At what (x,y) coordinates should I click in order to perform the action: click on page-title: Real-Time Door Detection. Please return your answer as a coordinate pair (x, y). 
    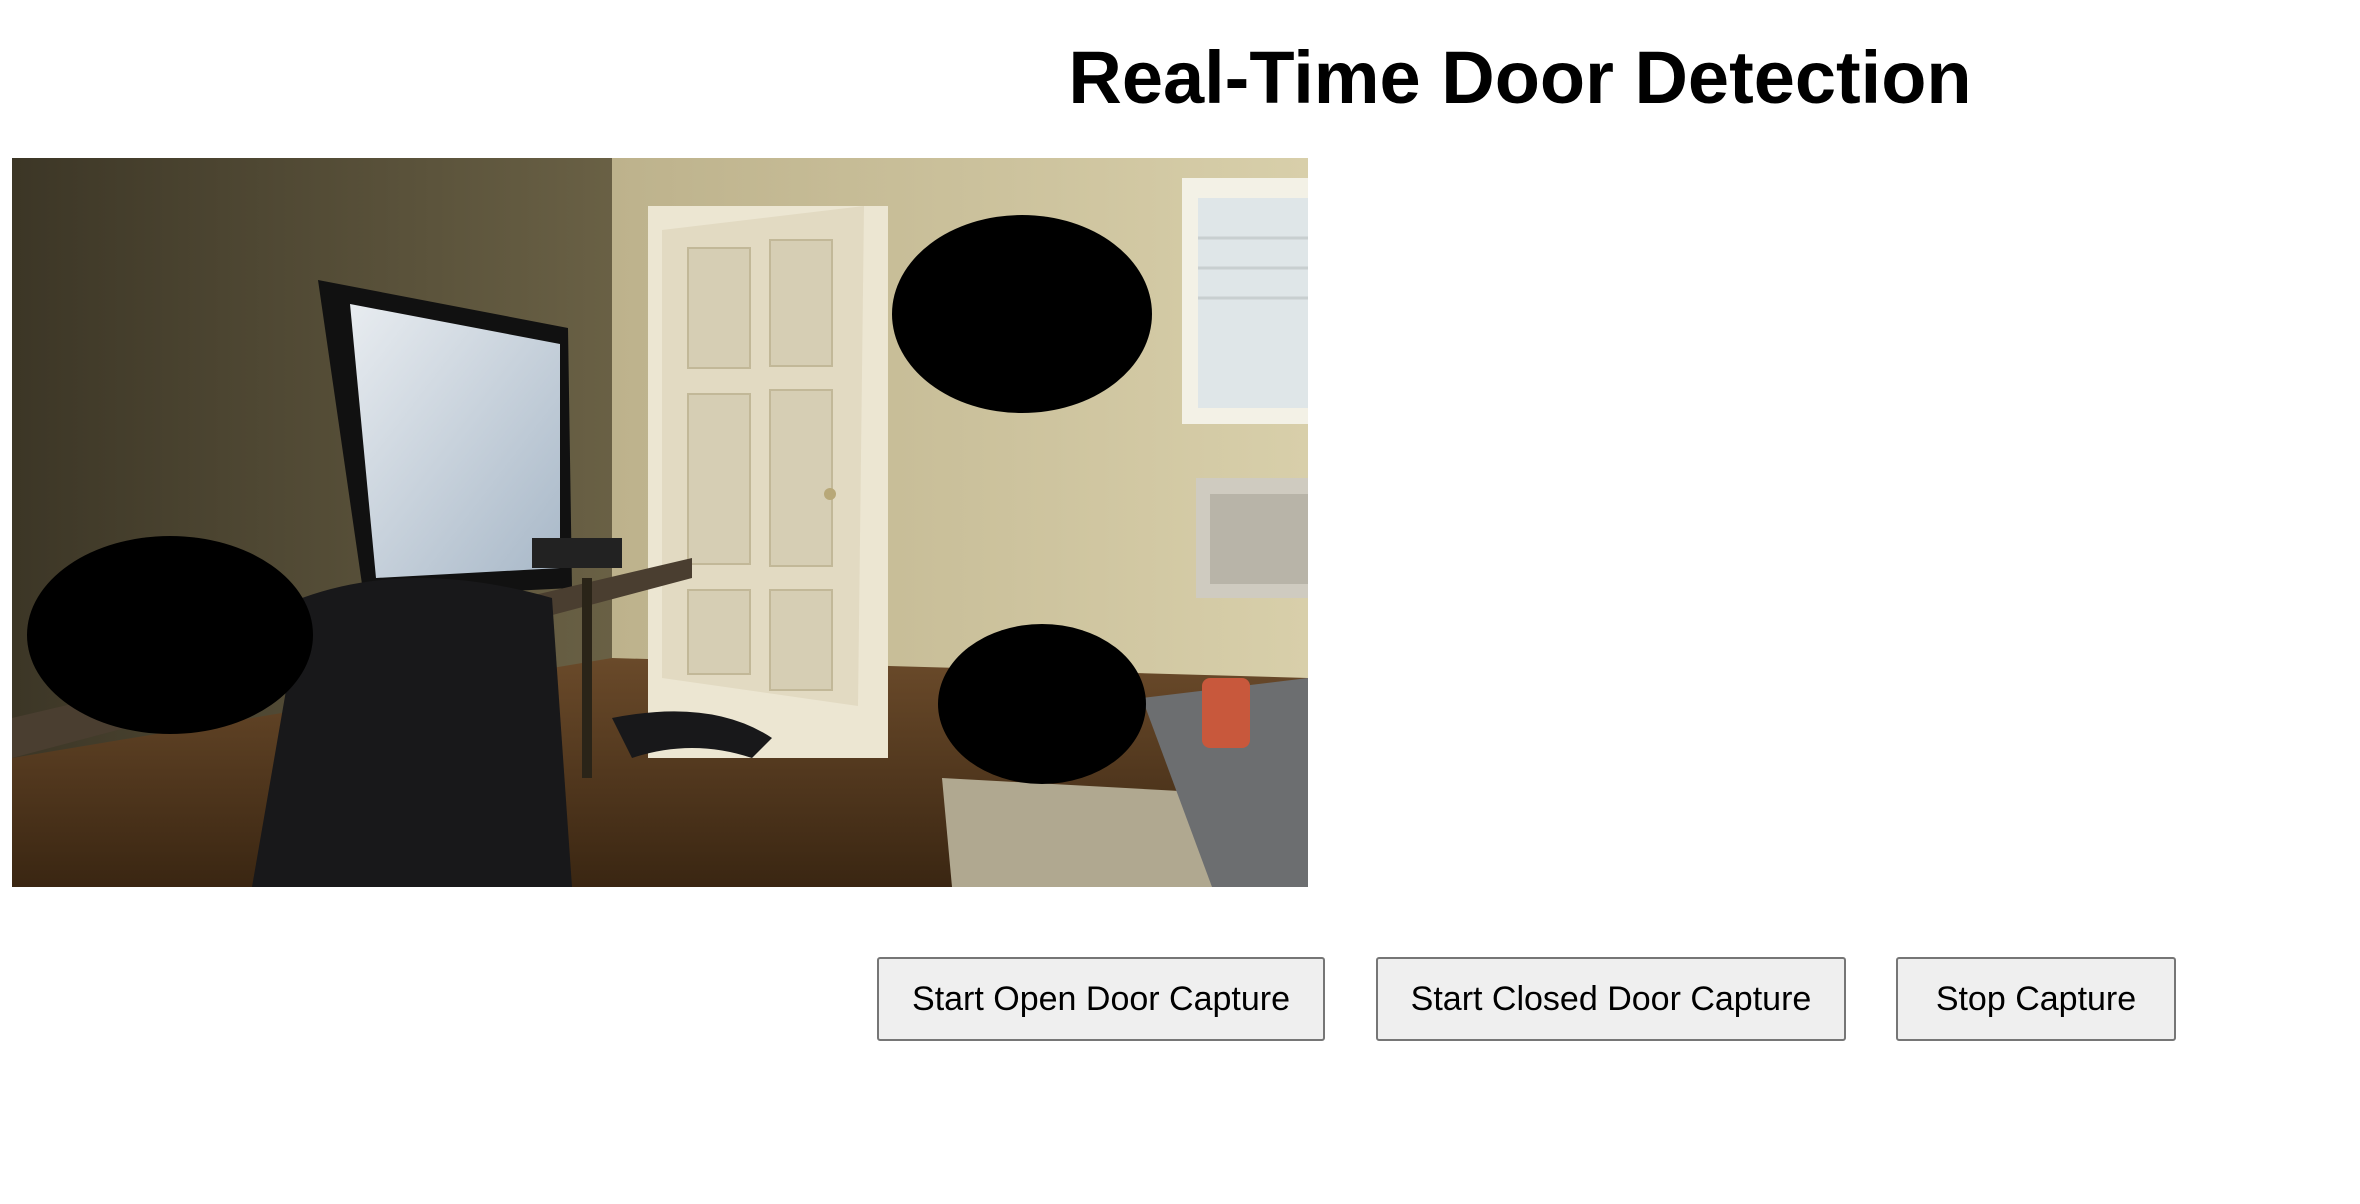
    Looking at the image, I should click on (1520, 77).